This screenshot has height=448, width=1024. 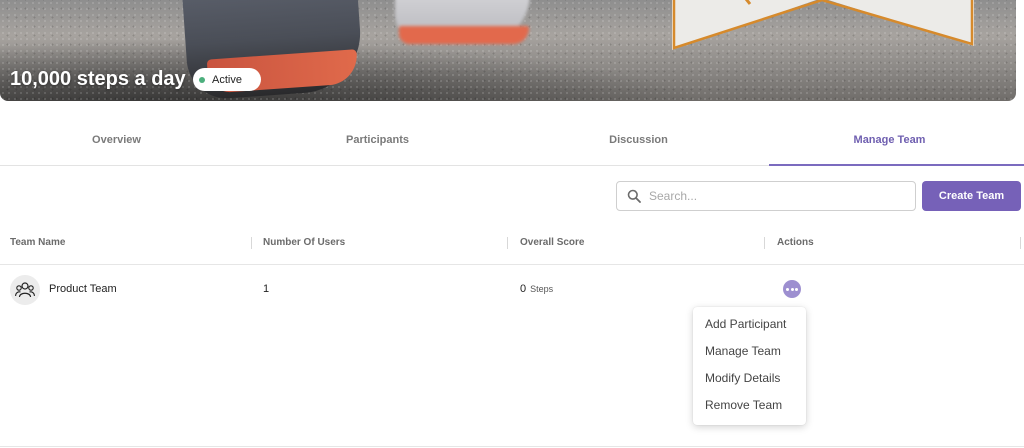 I want to click on create-team-button: Create Team, so click(x=971, y=196).